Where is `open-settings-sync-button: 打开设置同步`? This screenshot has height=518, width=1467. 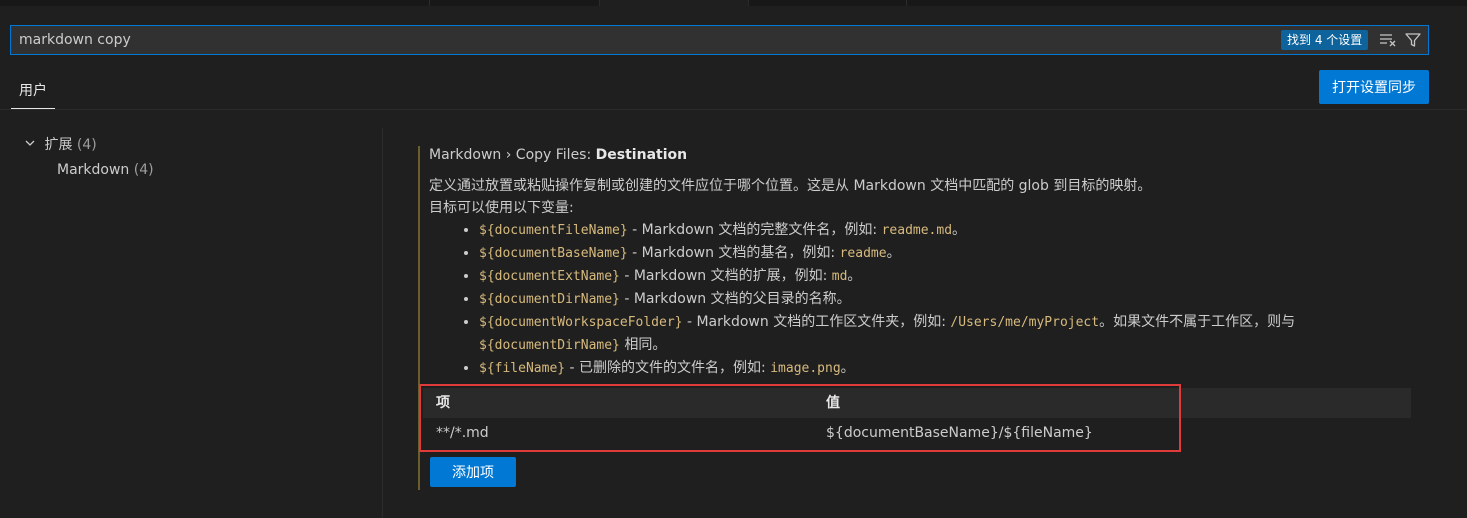
open-settings-sync-button: 打开设置同步 is located at coordinates (1374, 87).